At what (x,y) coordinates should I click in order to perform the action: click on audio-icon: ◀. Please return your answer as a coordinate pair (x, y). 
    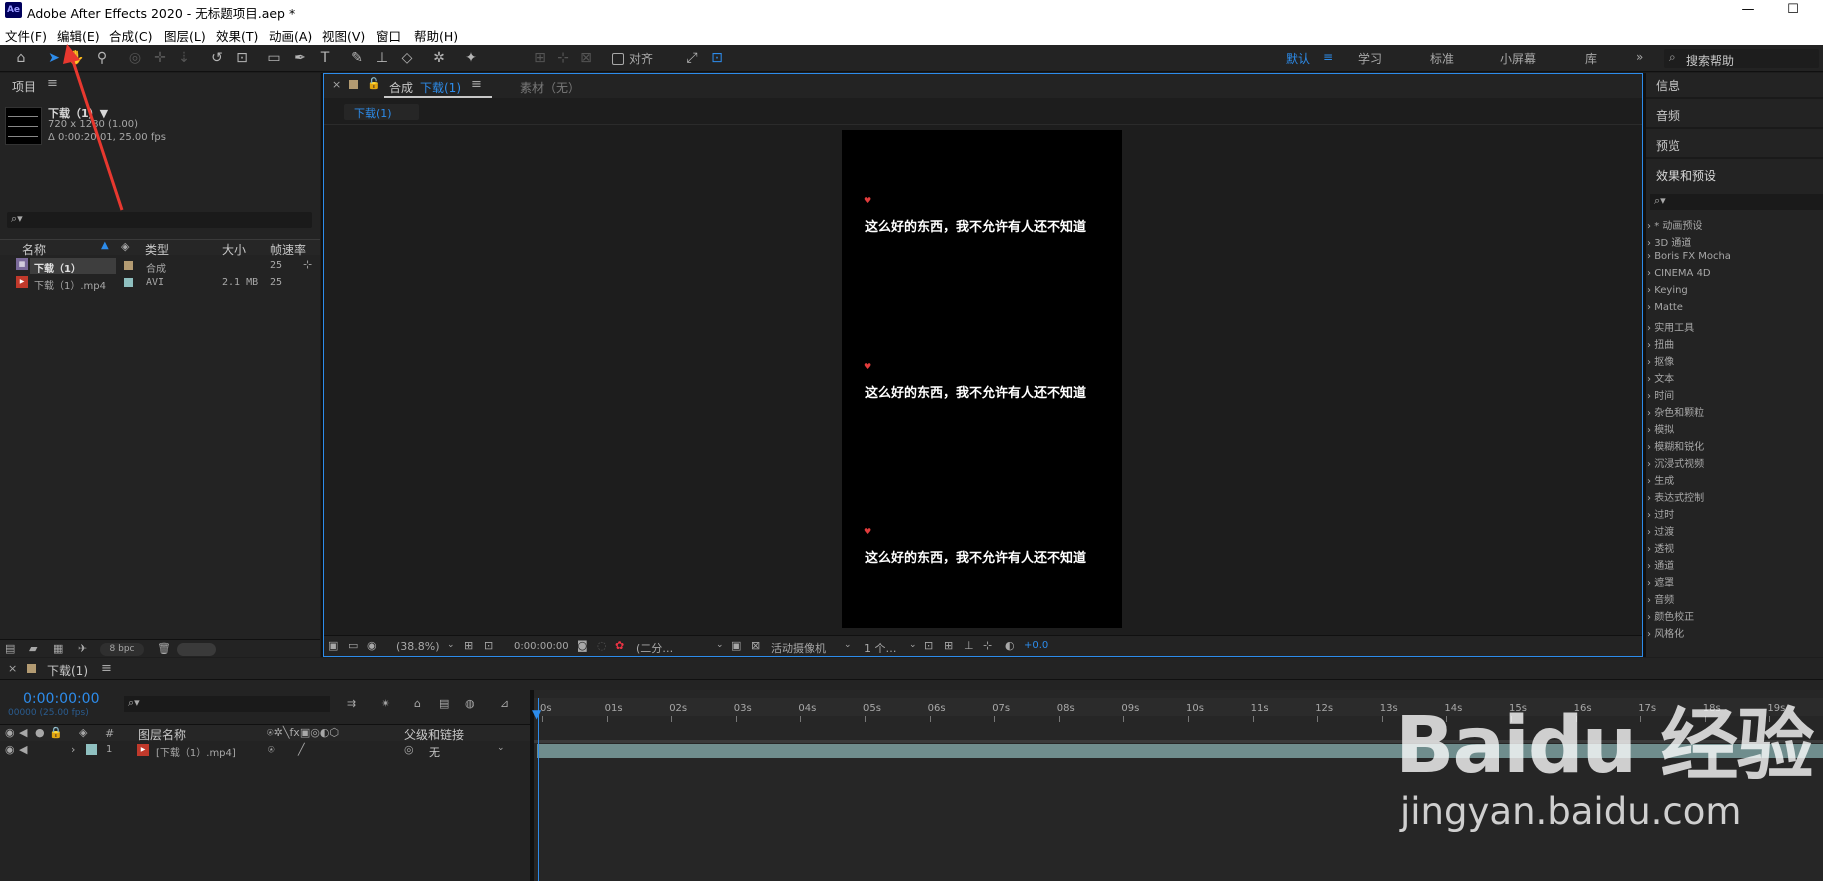
    Looking at the image, I should click on (23, 750).